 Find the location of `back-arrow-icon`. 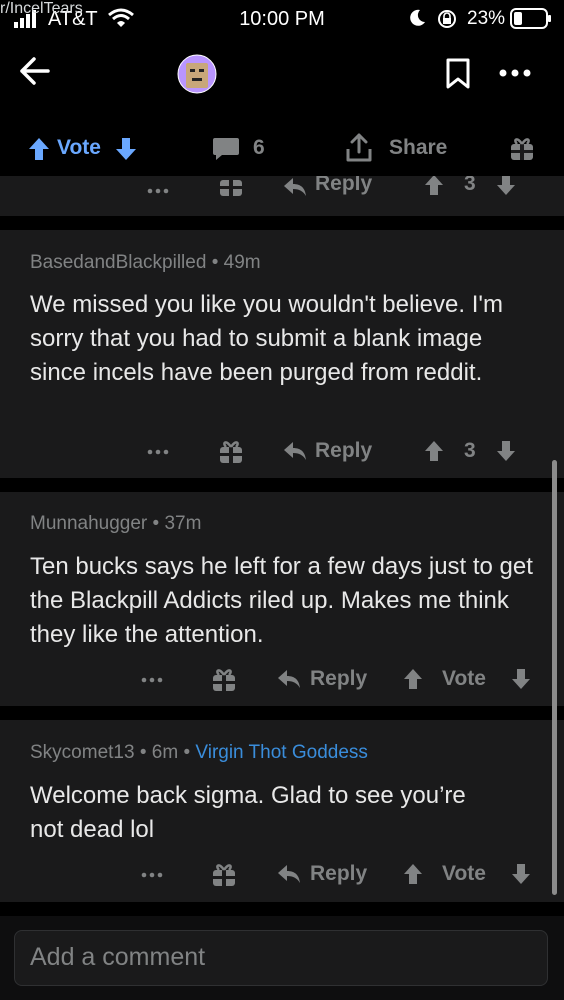

back-arrow-icon is located at coordinates (35, 71).